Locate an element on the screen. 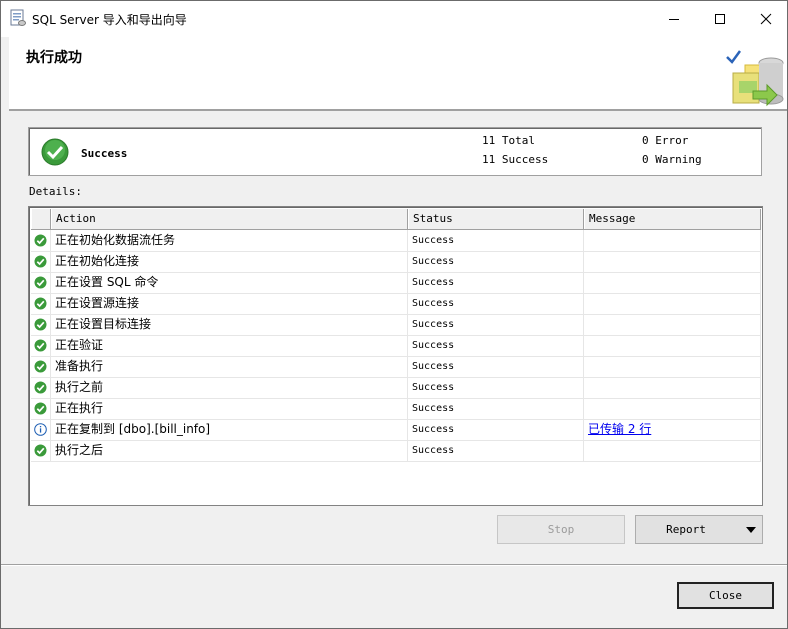 The width and height of the screenshot is (788, 629). column-header-icon is located at coordinates (41, 219).